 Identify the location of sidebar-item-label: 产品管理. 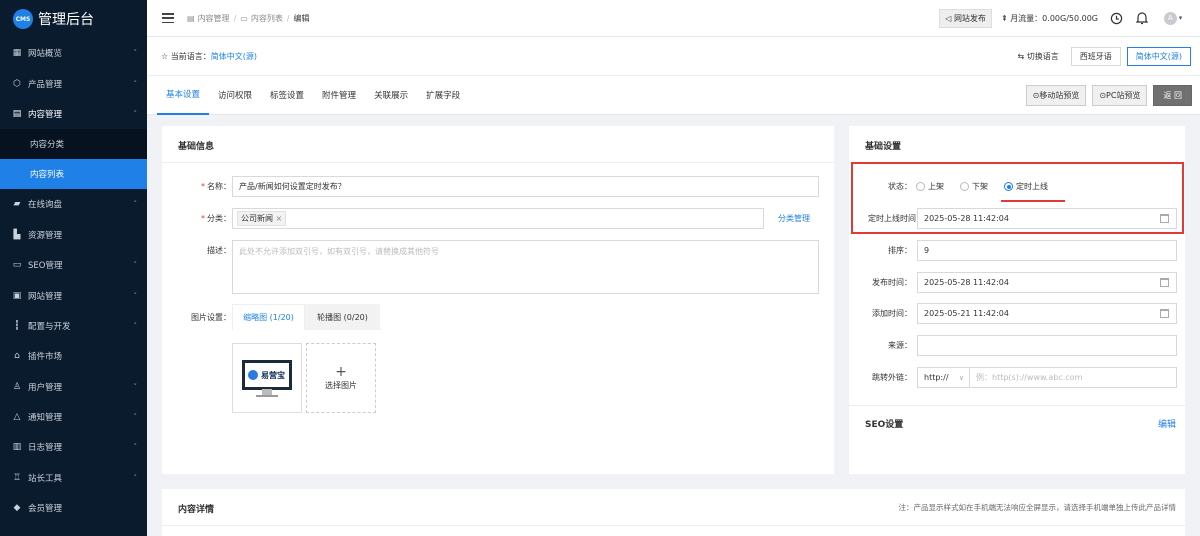
(45, 84).